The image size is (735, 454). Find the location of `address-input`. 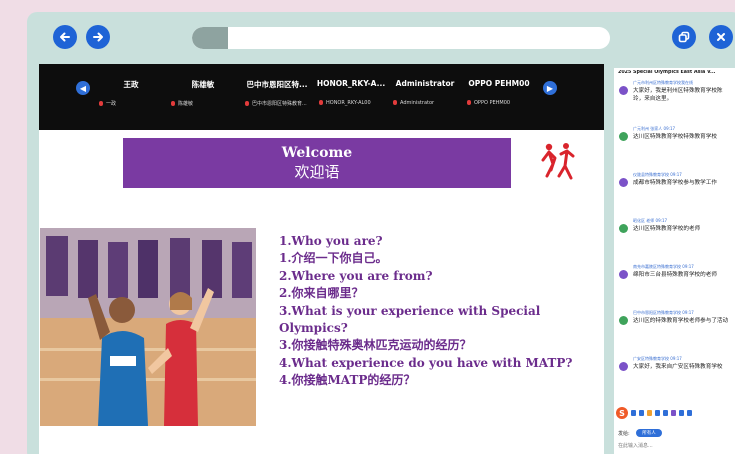

address-input is located at coordinates (417, 38).